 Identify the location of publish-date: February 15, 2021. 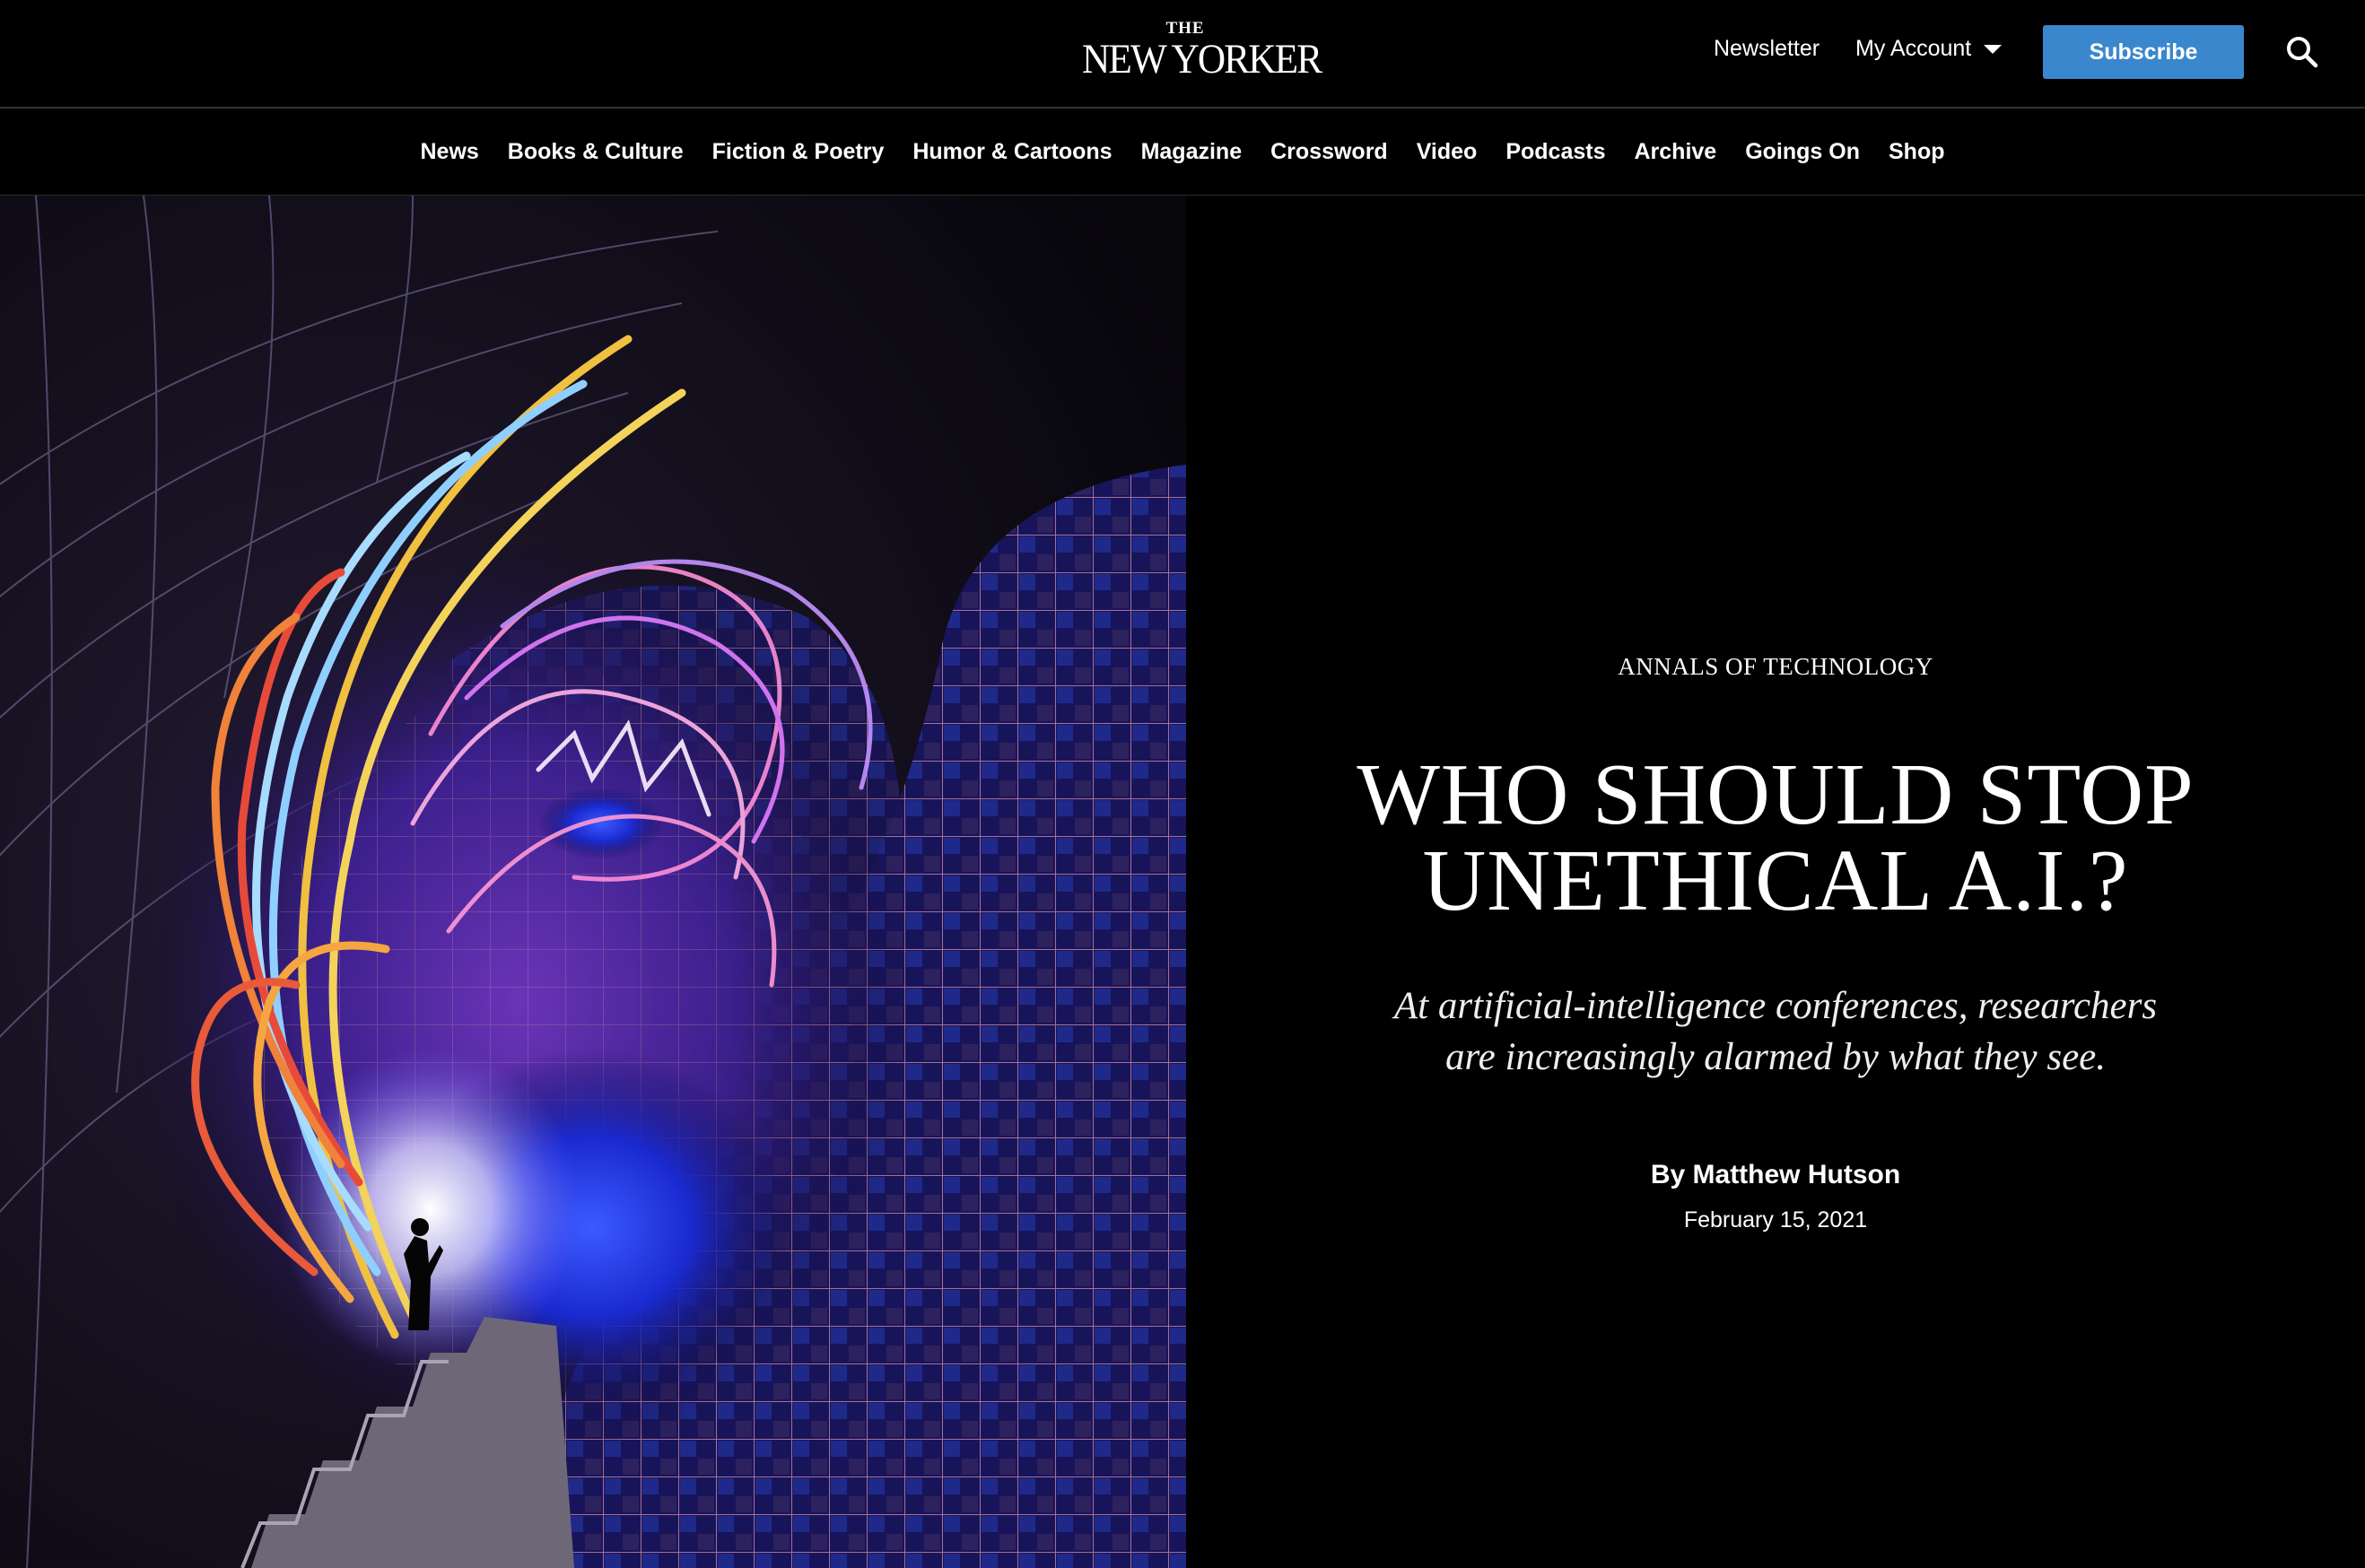
(1775, 1220).